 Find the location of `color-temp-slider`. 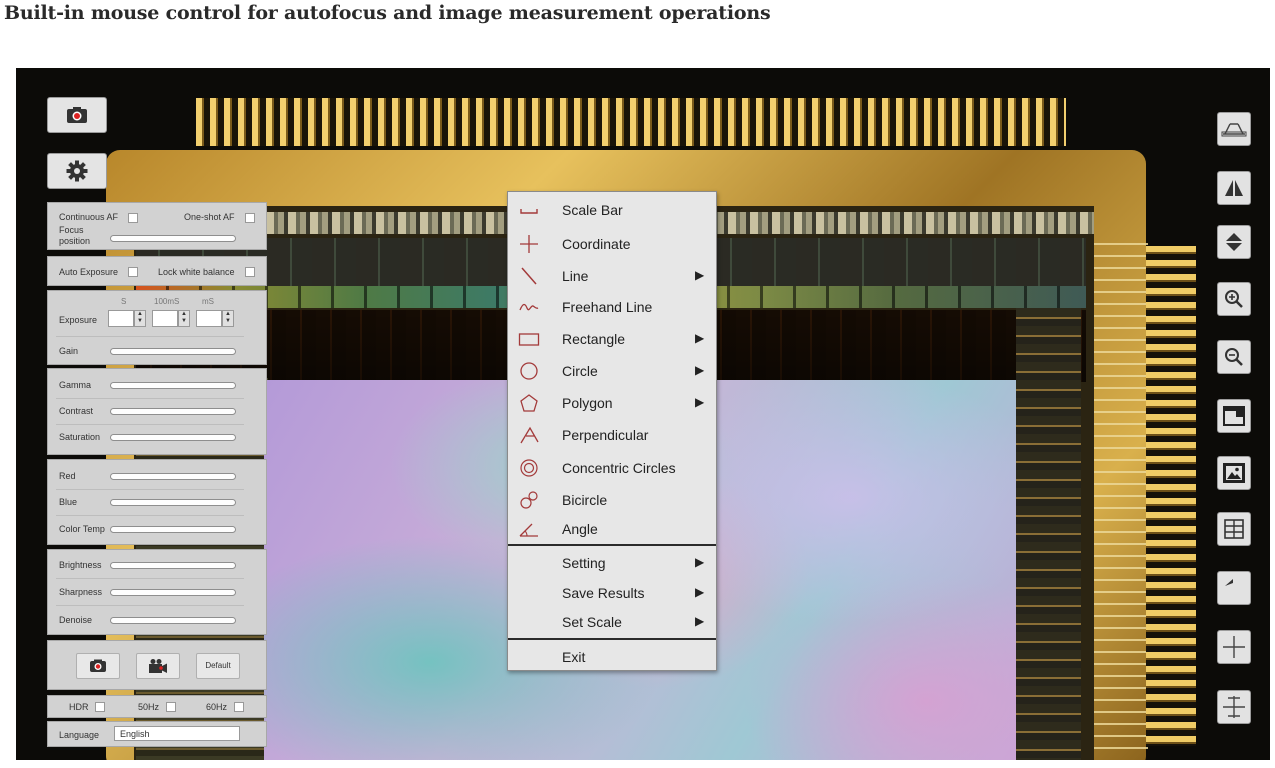

color-temp-slider is located at coordinates (173, 529).